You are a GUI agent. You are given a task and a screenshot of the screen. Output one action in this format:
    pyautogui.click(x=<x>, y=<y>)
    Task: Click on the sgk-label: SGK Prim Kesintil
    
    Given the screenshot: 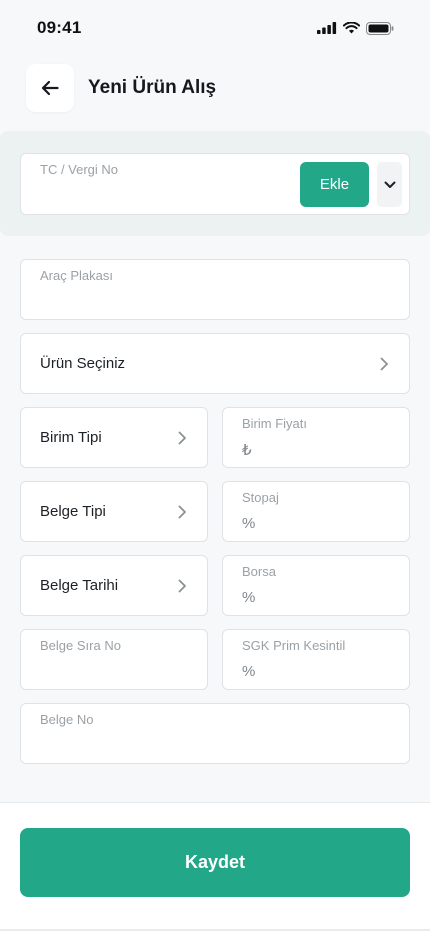 What is the action you would take?
    pyautogui.click(x=294, y=645)
    